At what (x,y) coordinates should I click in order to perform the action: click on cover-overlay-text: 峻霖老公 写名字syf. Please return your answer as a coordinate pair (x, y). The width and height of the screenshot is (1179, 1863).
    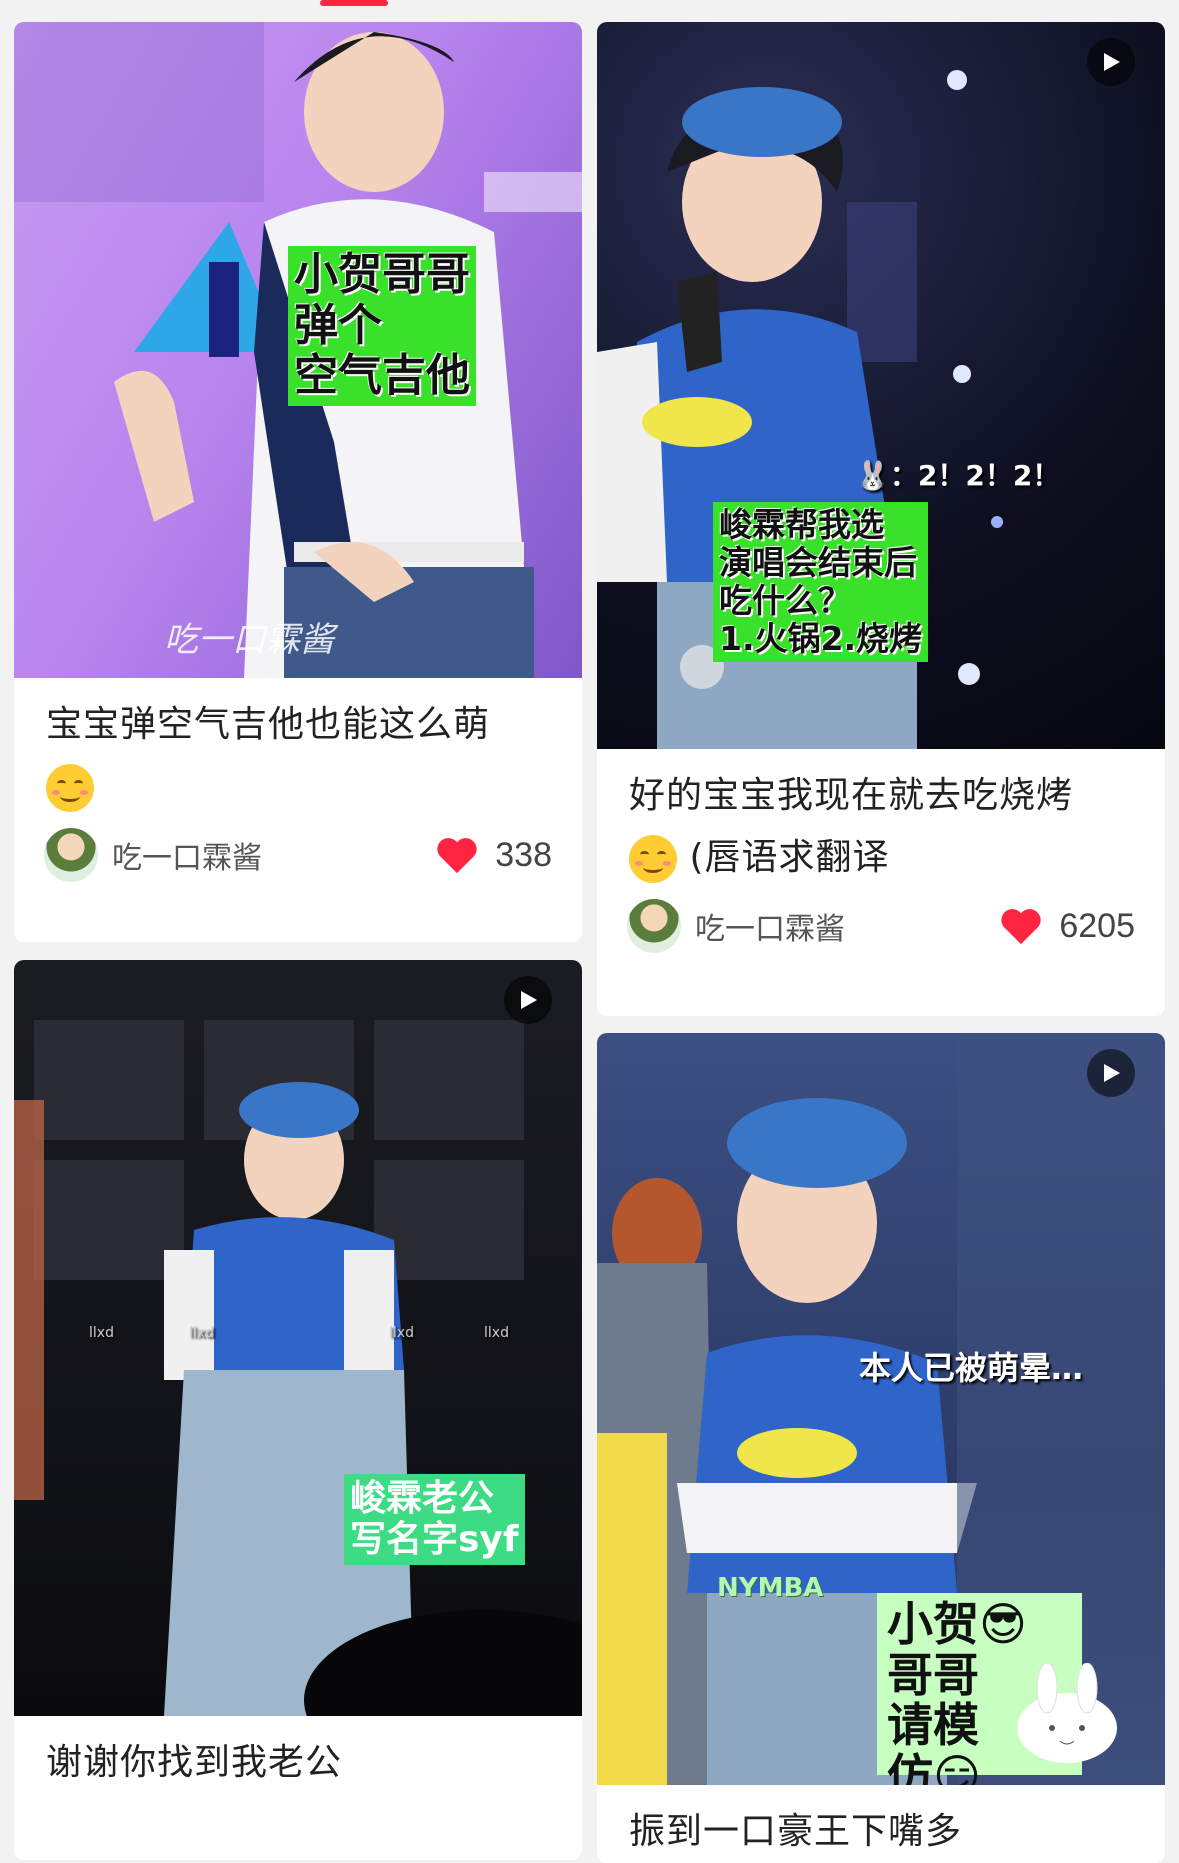
    Looking at the image, I should click on (434, 1519).